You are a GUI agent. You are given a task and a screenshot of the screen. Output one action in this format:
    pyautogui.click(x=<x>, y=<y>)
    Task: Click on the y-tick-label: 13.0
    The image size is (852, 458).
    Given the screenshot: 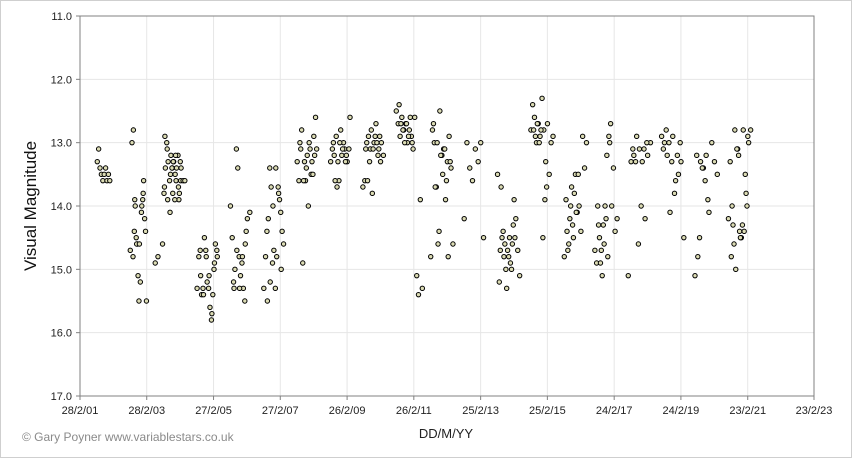 What is the action you would take?
    pyautogui.click(x=61, y=144)
    